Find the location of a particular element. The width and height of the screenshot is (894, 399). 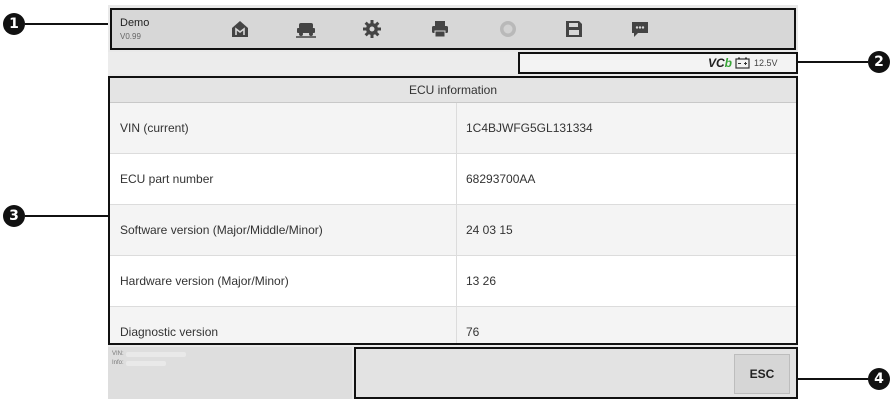

row-label: ECU part number is located at coordinates (167, 179).